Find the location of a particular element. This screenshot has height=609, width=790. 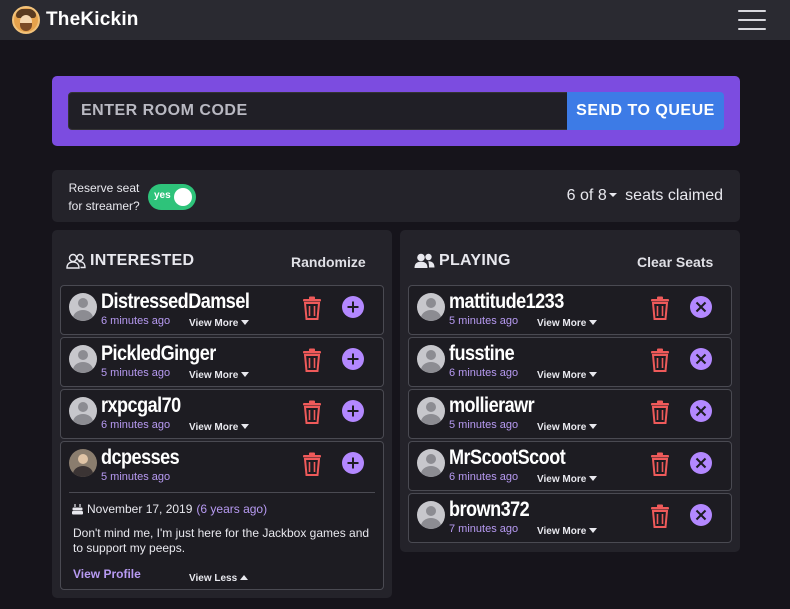

users-filled-icon is located at coordinates (424, 260).